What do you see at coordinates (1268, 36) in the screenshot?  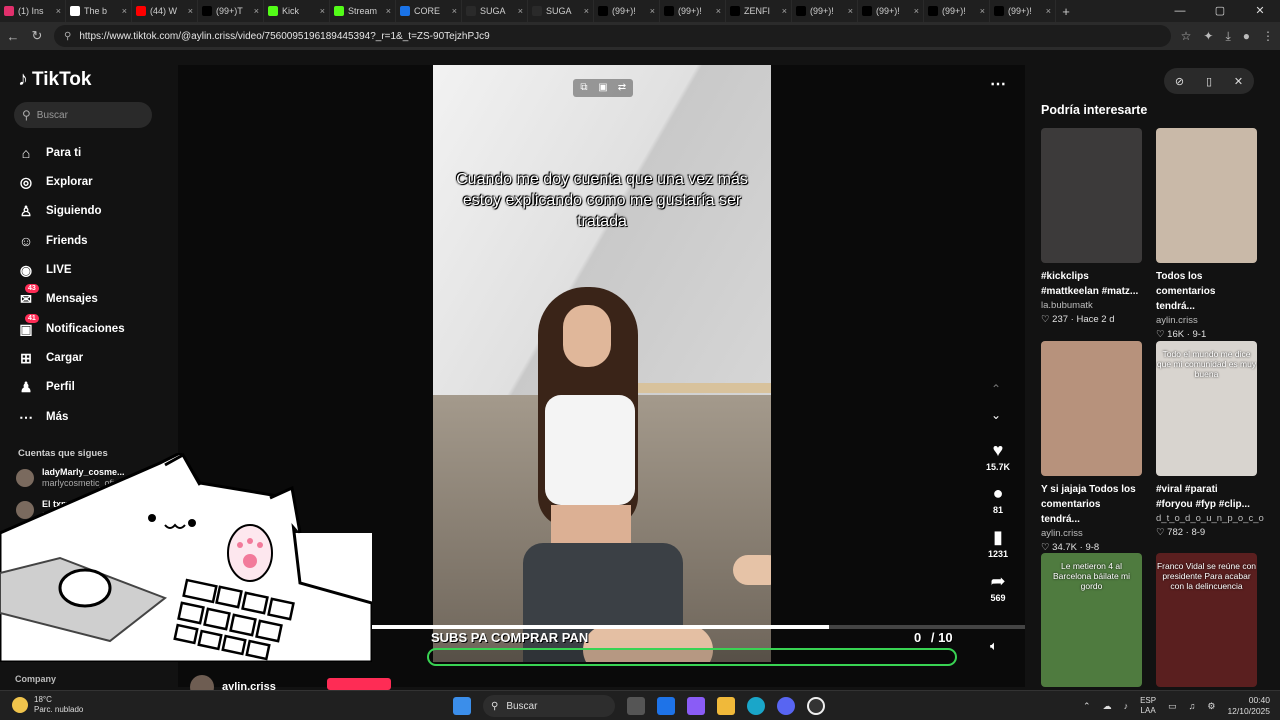 I see `browser-menu-icon: ⋮` at bounding box center [1268, 36].